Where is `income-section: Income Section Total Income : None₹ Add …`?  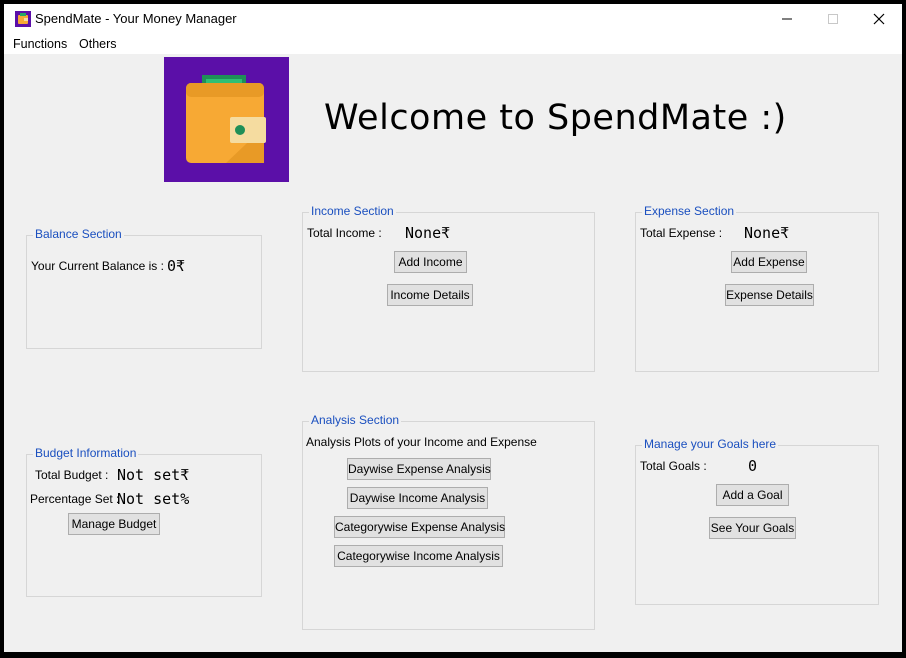
income-section: Income Section Total Income : None₹ Add … is located at coordinates (448, 288).